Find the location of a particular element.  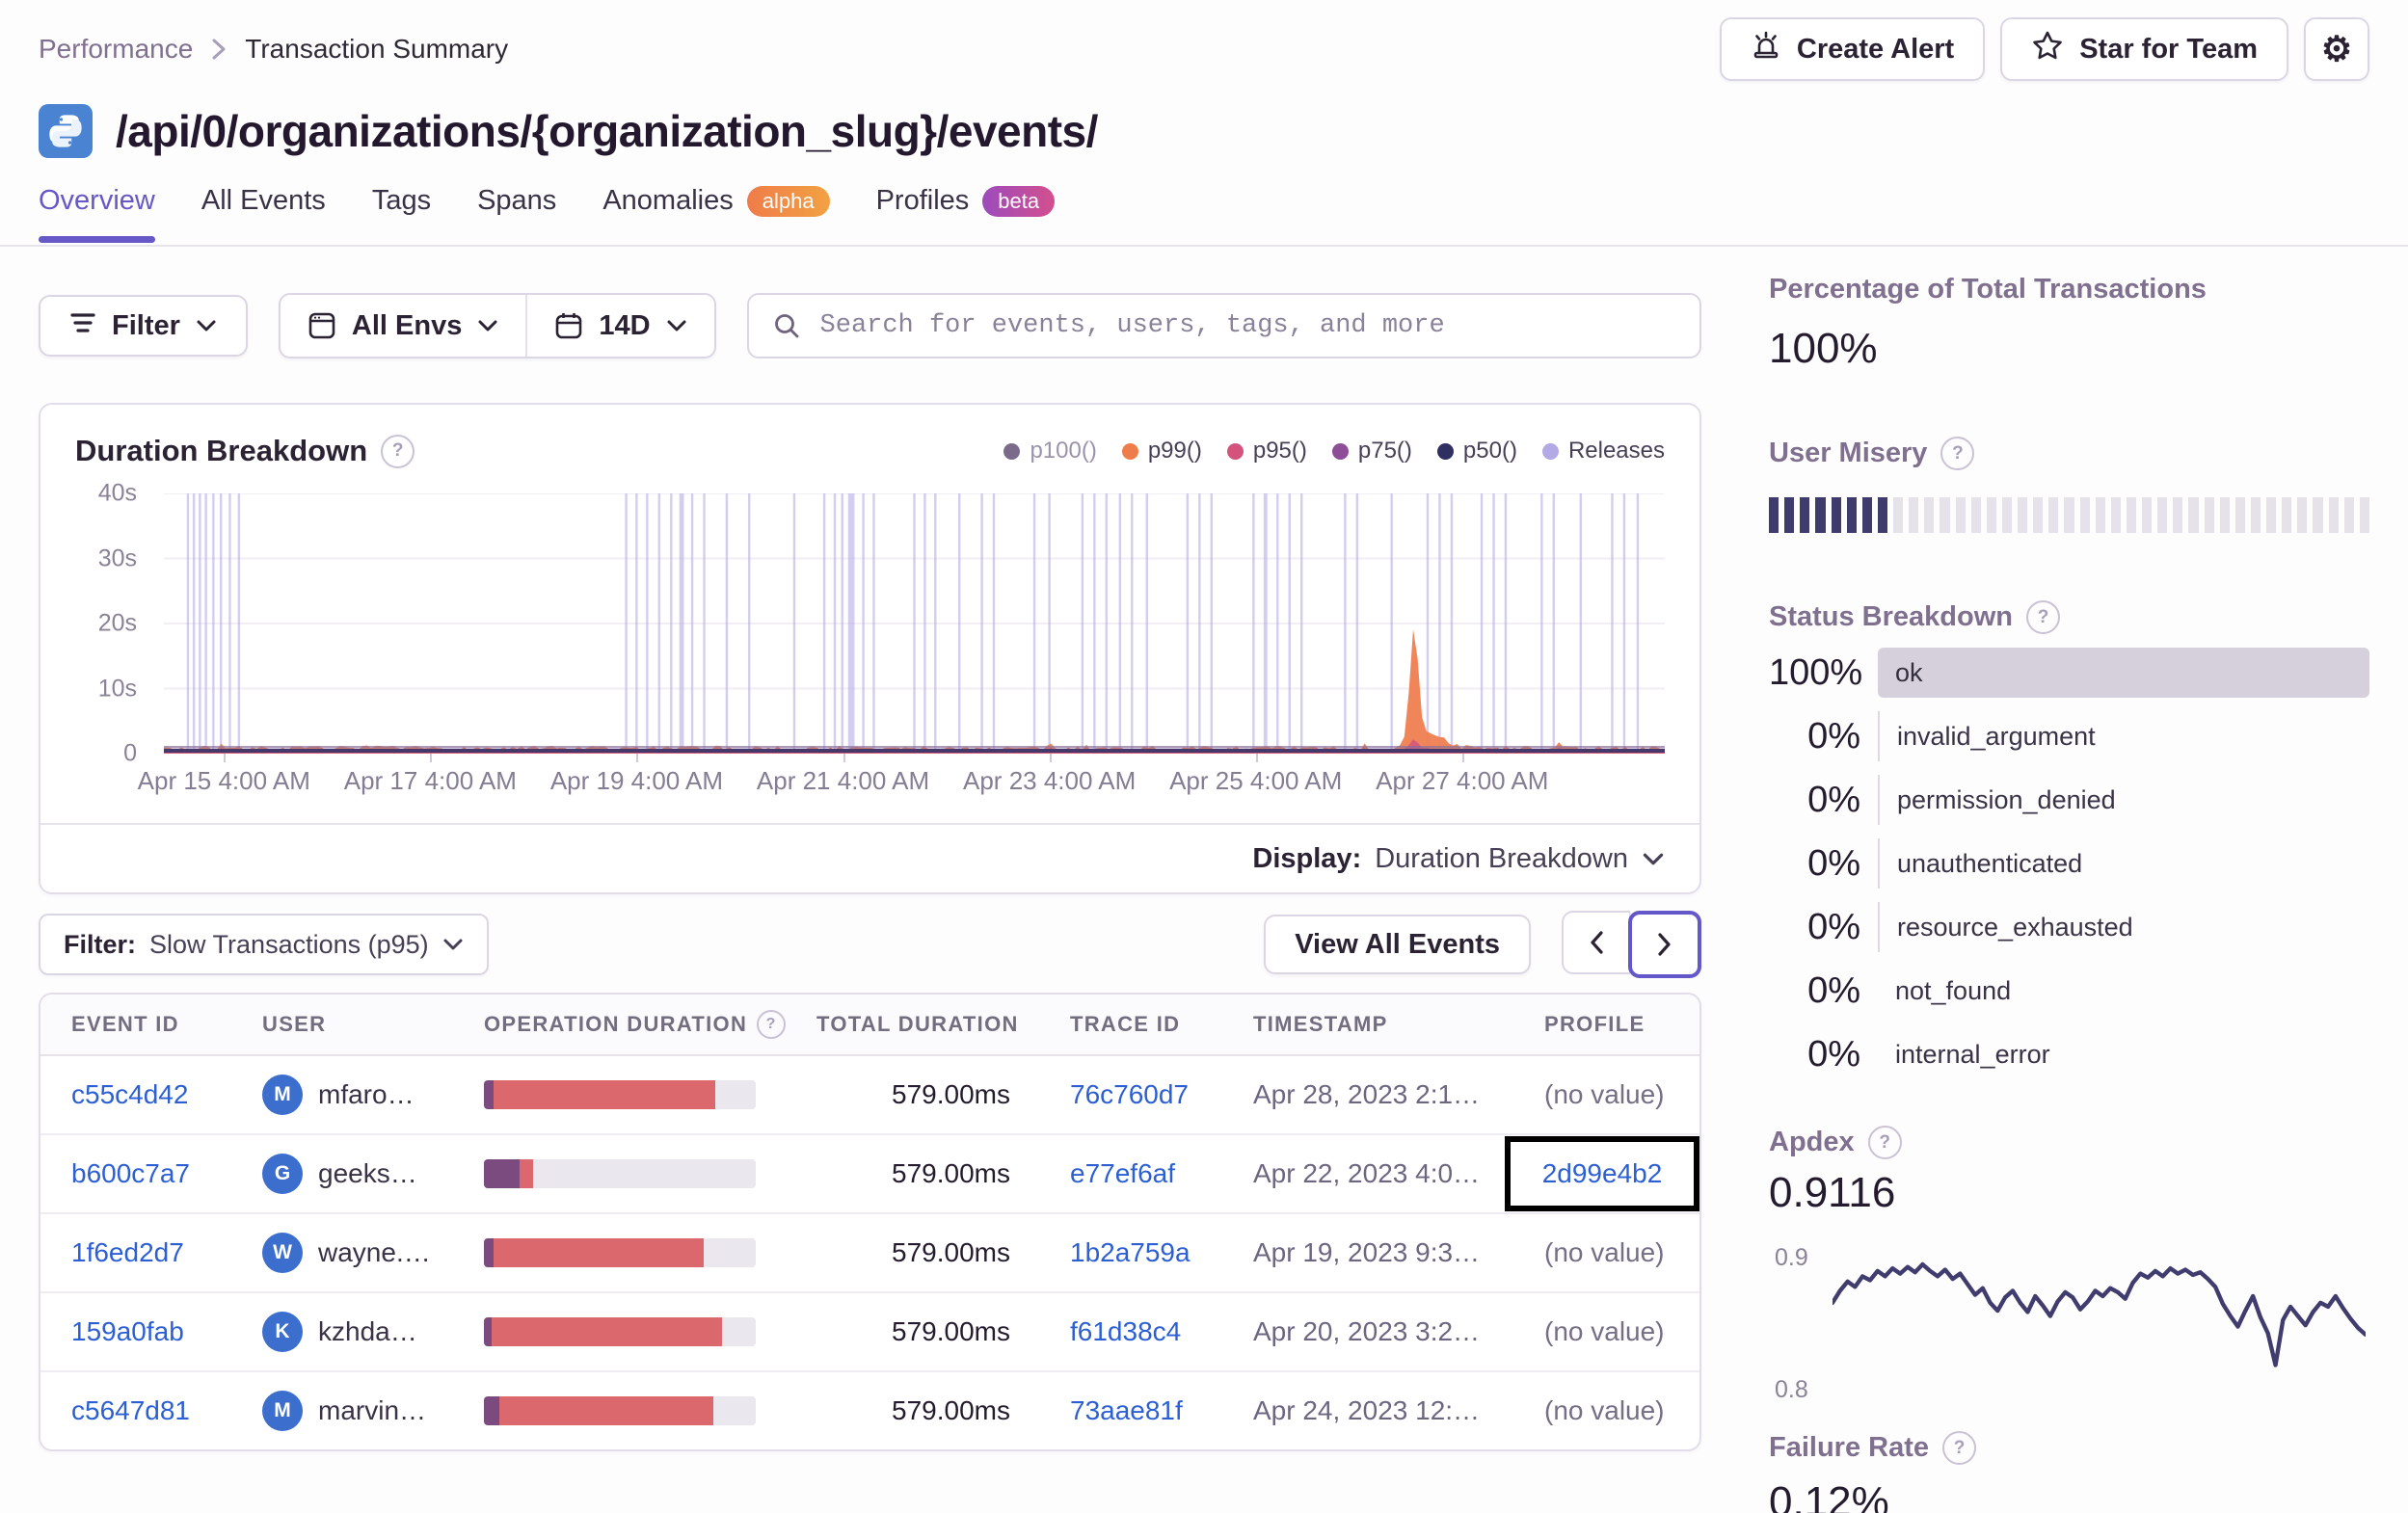

tab-tags: Tags is located at coordinates (401, 212).